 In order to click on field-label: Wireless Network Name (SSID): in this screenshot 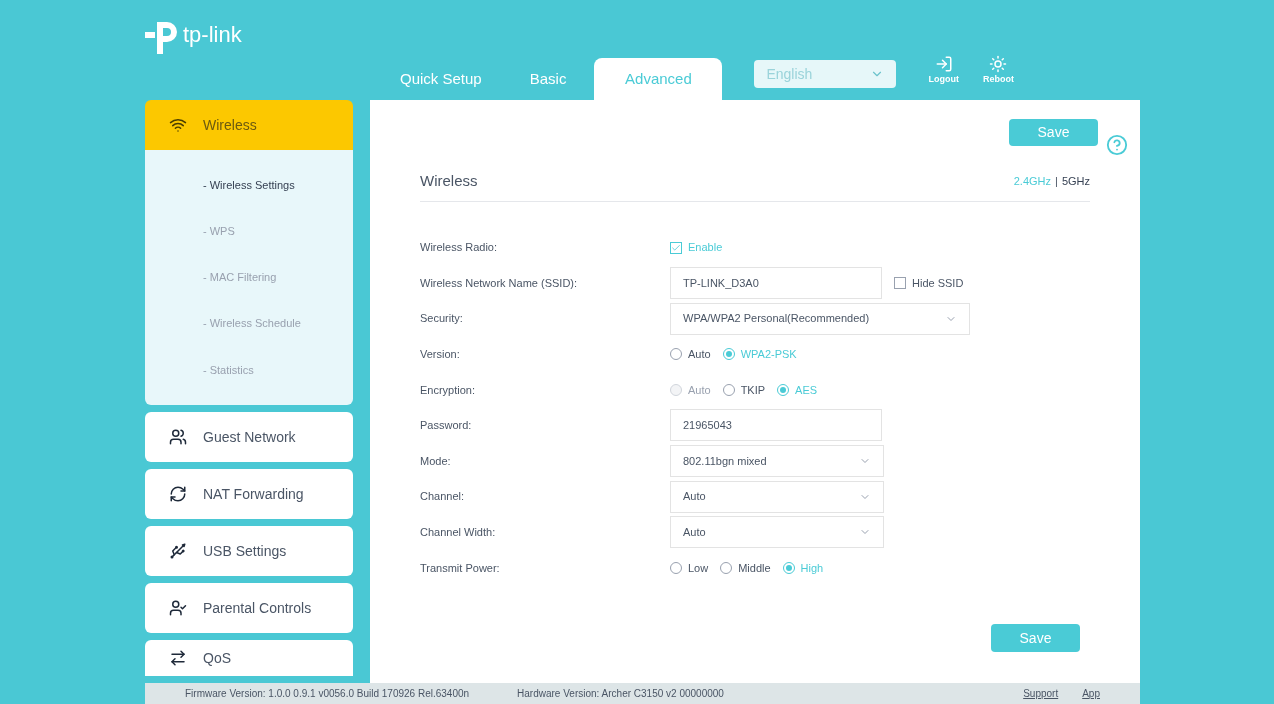, I will do `click(499, 283)`.